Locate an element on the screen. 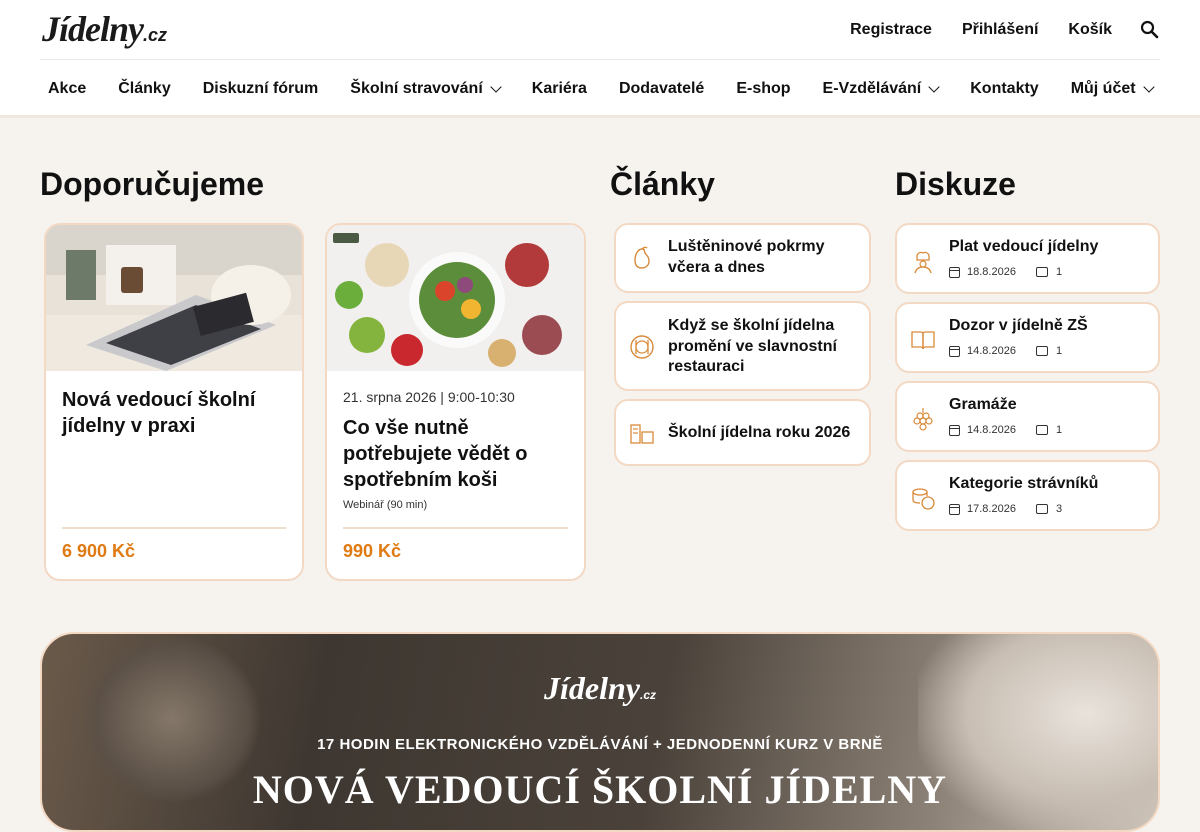 The height and width of the screenshot is (832, 1200). login-link: Přihlášení is located at coordinates (1000, 30).